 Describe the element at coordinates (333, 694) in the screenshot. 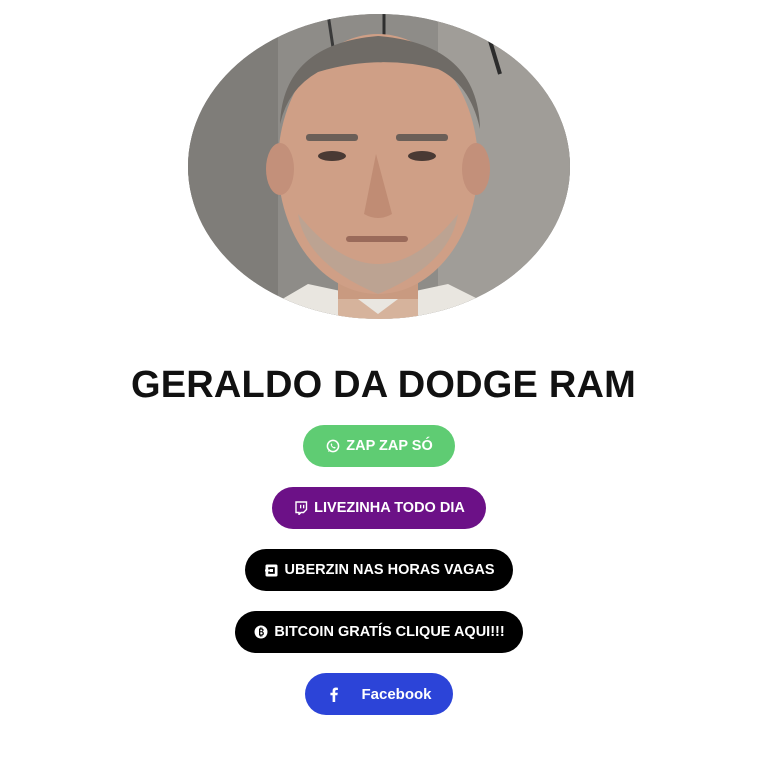

I see `facebook-icon` at that location.